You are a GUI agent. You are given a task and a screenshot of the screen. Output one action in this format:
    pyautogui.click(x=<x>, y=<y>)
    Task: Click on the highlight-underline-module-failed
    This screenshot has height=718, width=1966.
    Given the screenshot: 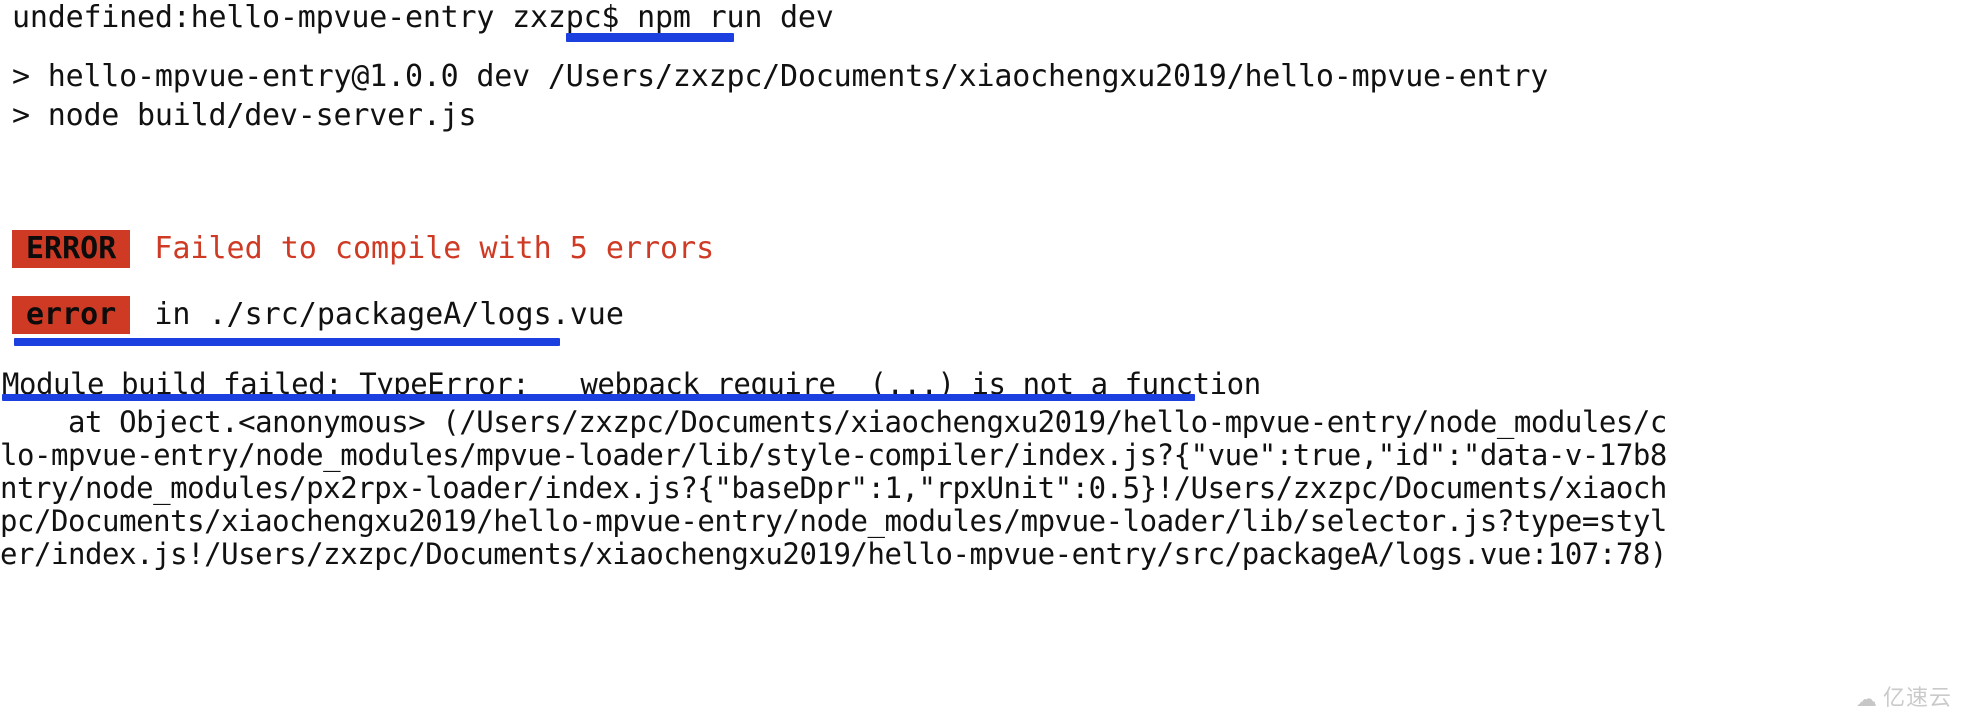 What is the action you would take?
    pyautogui.click(x=598, y=397)
    